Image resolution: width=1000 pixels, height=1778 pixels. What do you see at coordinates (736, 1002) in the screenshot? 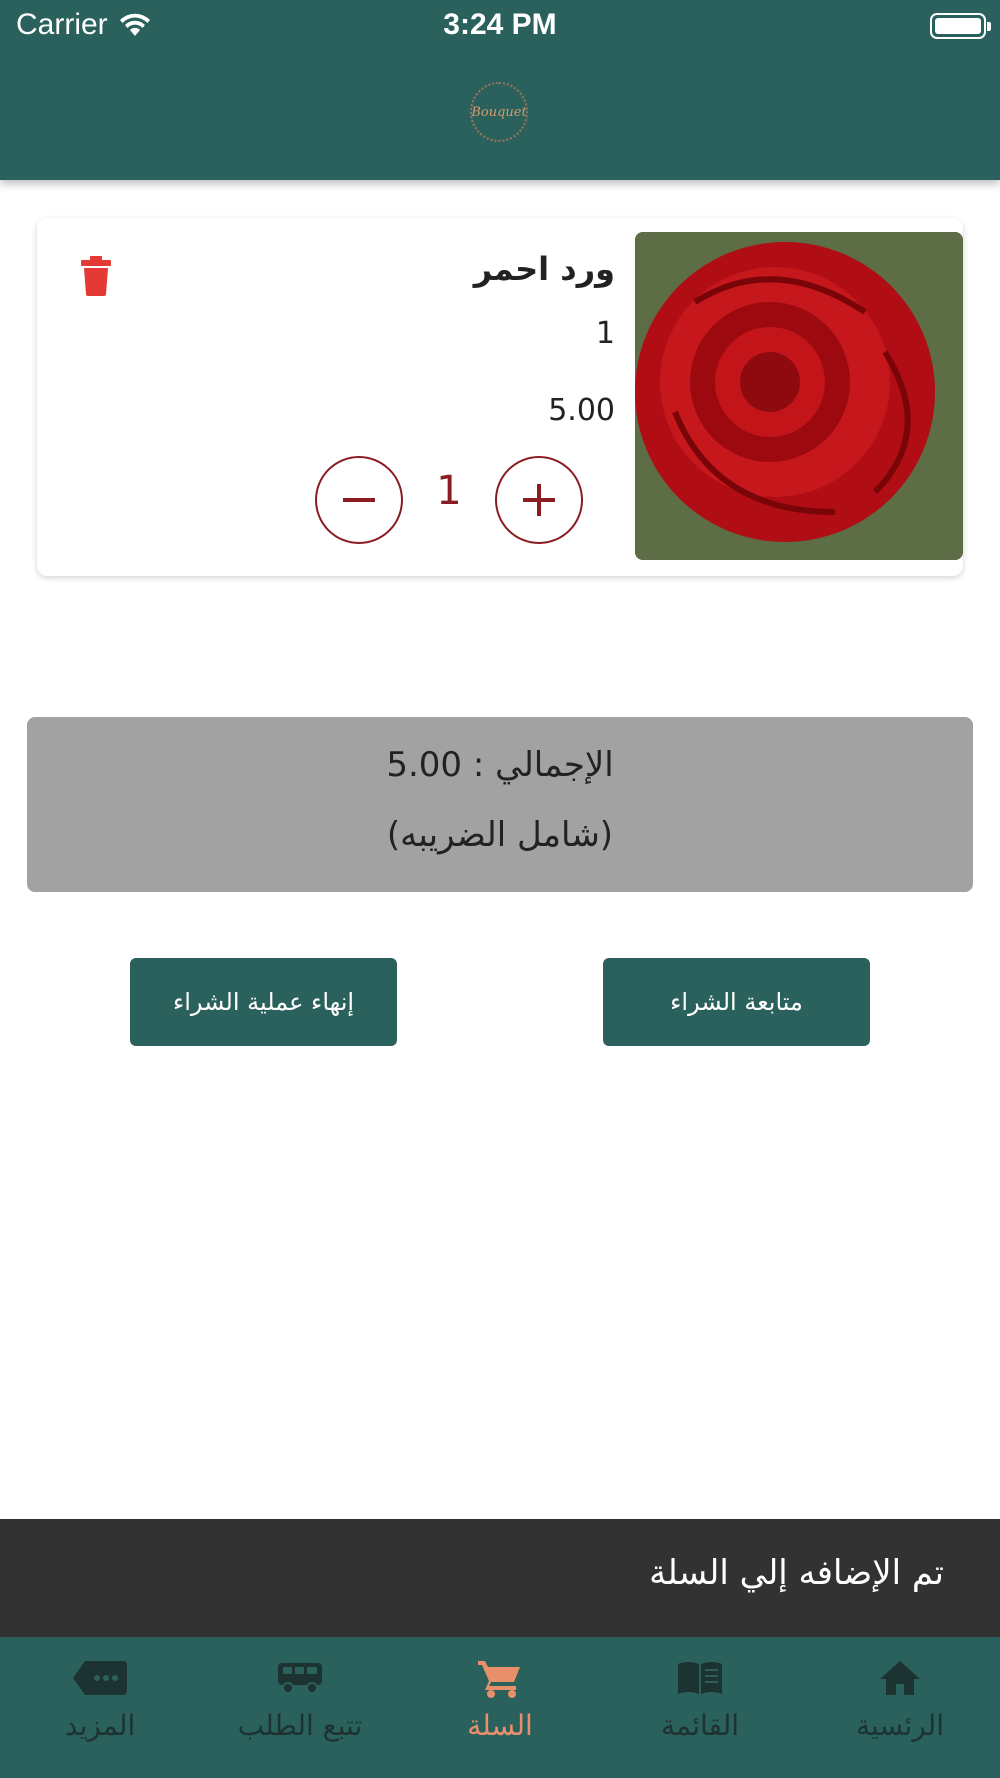
I see `continue-shopping-button: متابعة الشراء` at bounding box center [736, 1002].